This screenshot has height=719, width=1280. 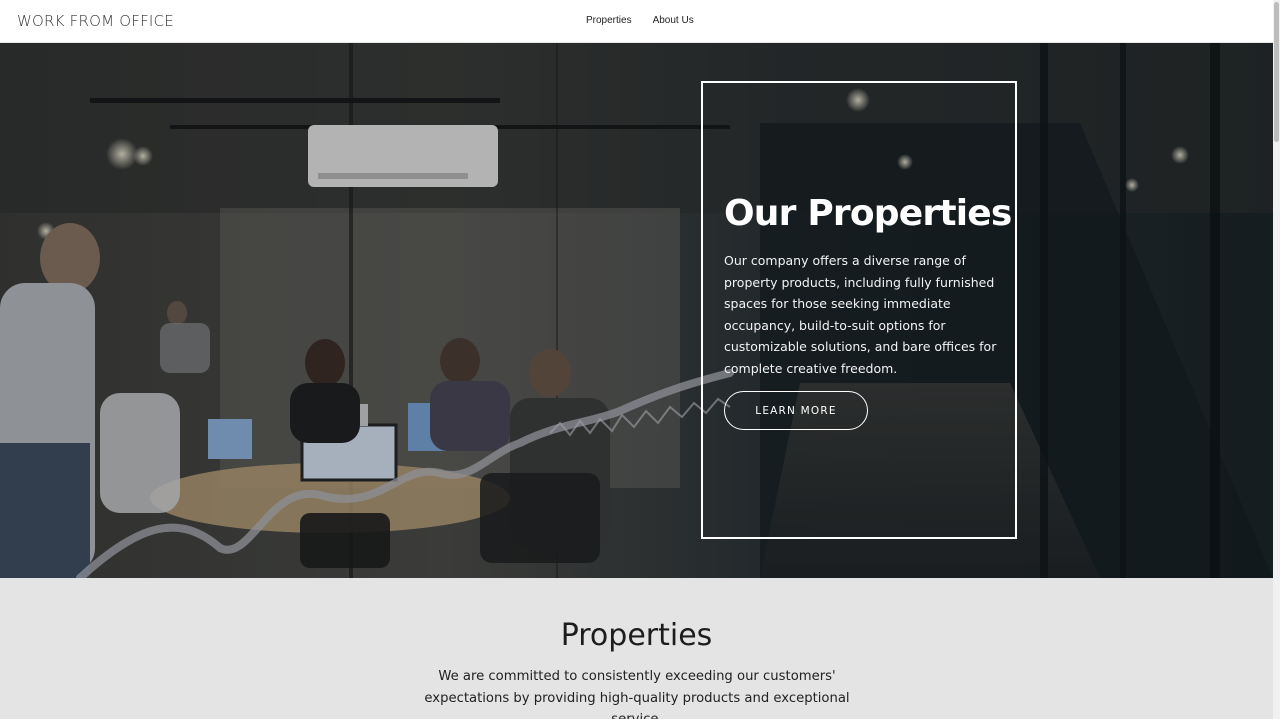 I want to click on nav-link-about-us: About Us, so click(x=673, y=20).